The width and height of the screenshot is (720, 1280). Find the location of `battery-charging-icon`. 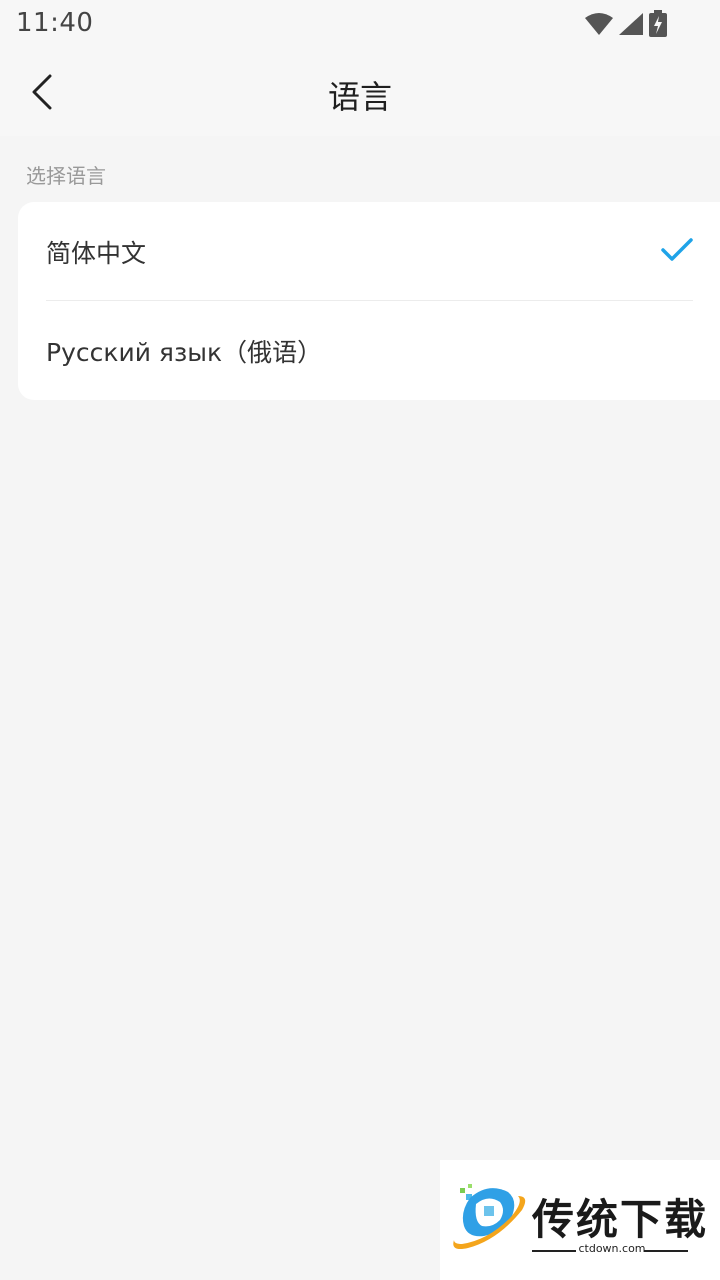

battery-charging-icon is located at coordinates (658, 24).